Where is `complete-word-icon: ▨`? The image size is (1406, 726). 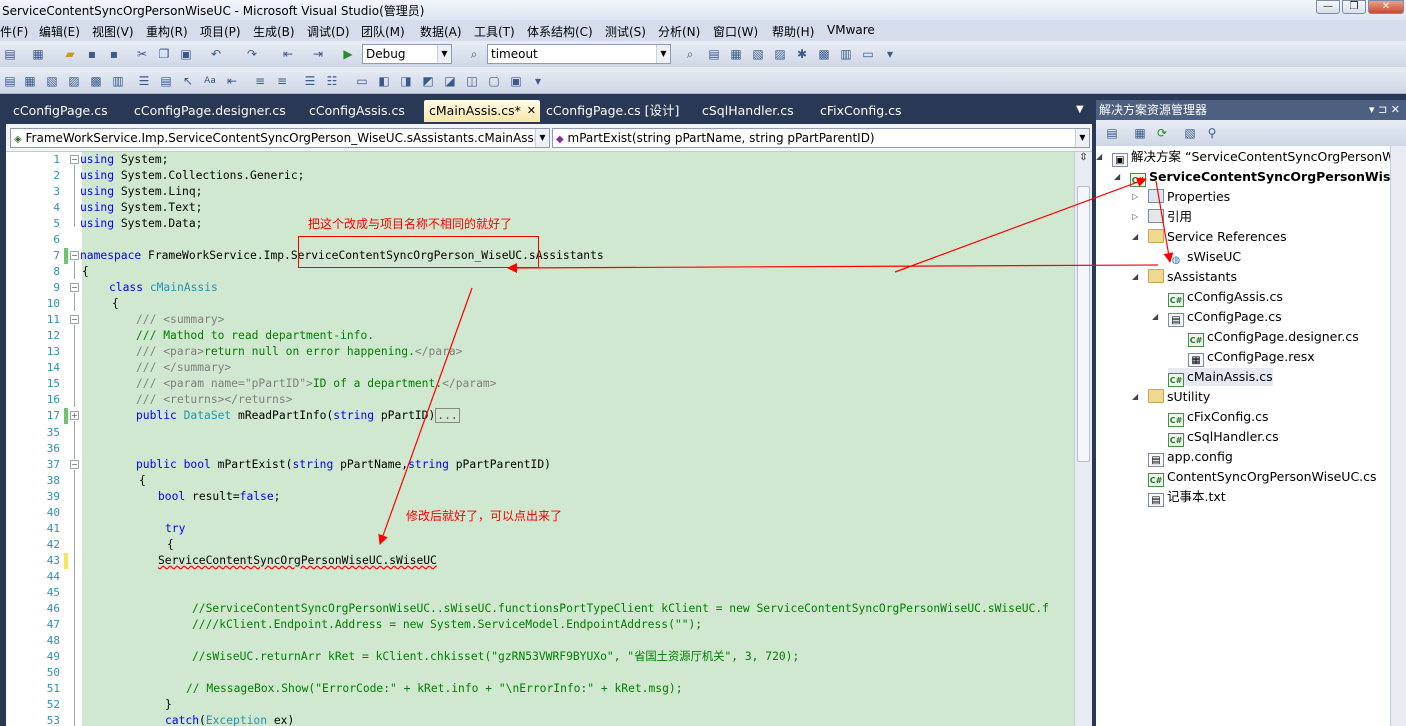 complete-word-icon: ▨ is located at coordinates (74, 81).